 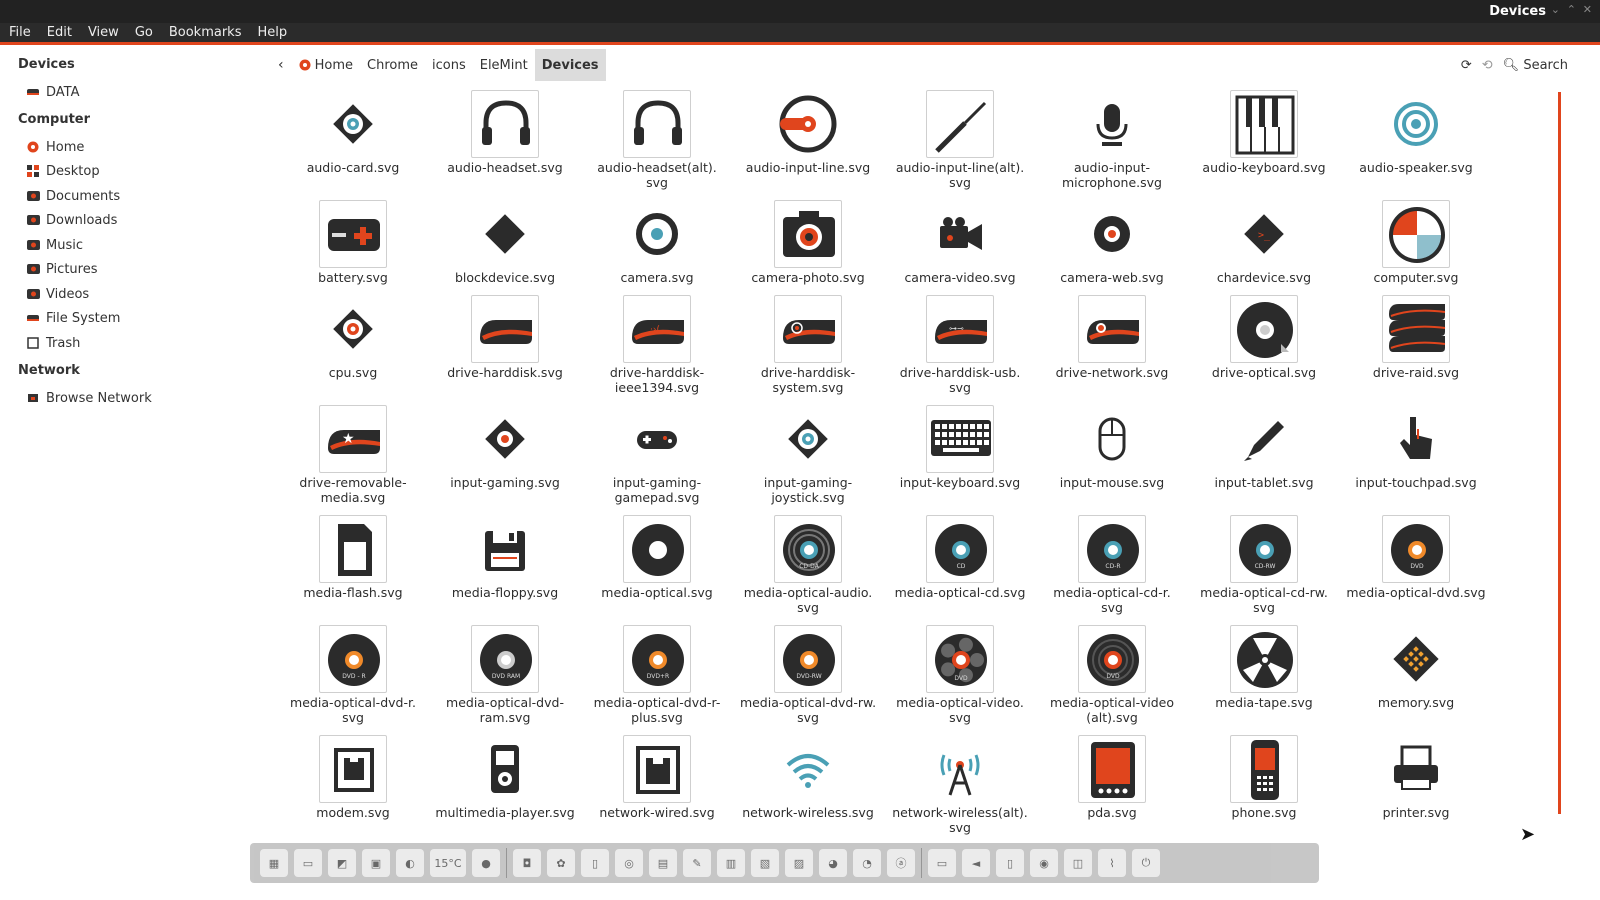 What do you see at coordinates (1559, 453) in the screenshot?
I see `scrollbar` at bounding box center [1559, 453].